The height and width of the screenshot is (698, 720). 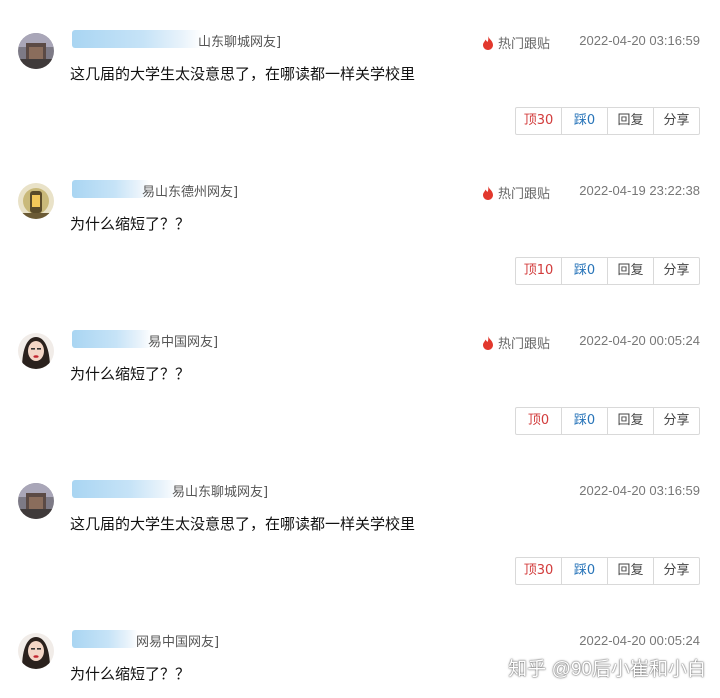 What do you see at coordinates (538, 271) in the screenshot?
I see `upvote-button: 顶10` at bounding box center [538, 271].